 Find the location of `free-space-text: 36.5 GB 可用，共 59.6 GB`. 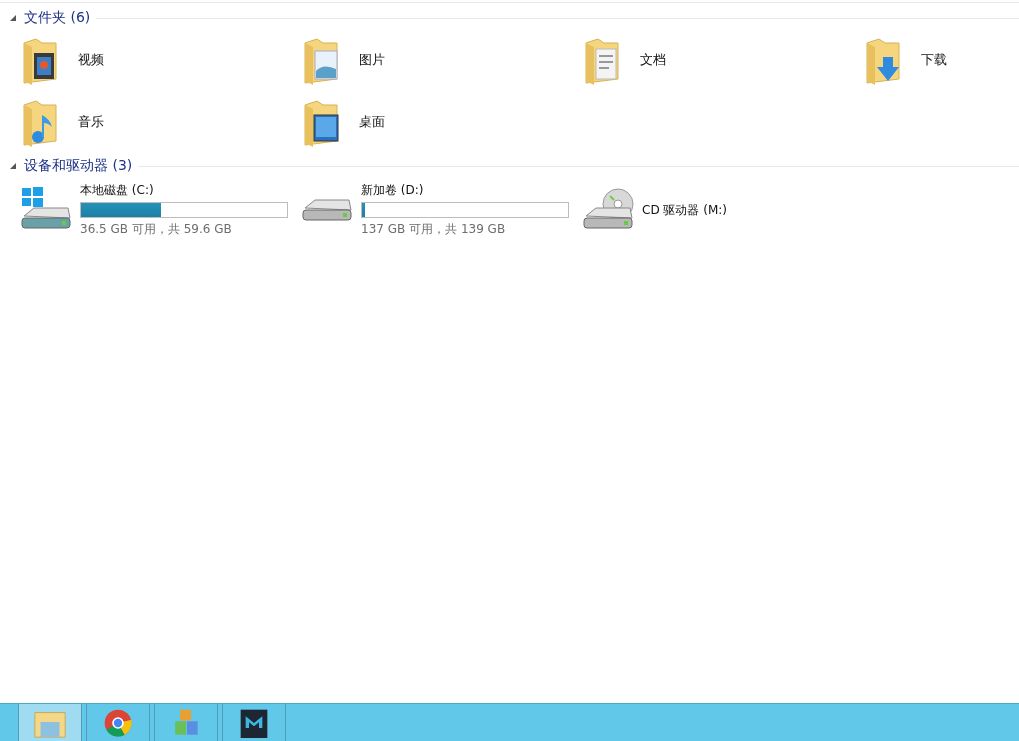

free-space-text: 36.5 GB 可用，共 59.6 GB is located at coordinates (156, 229).